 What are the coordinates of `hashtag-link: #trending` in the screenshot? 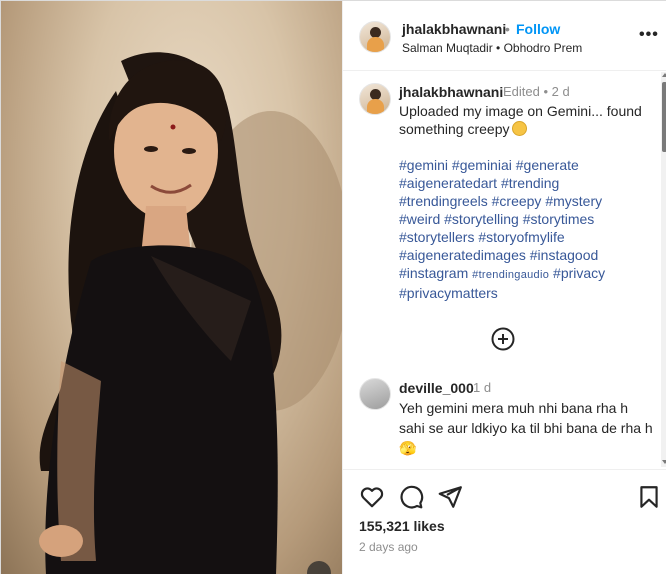 It's located at (530, 183).